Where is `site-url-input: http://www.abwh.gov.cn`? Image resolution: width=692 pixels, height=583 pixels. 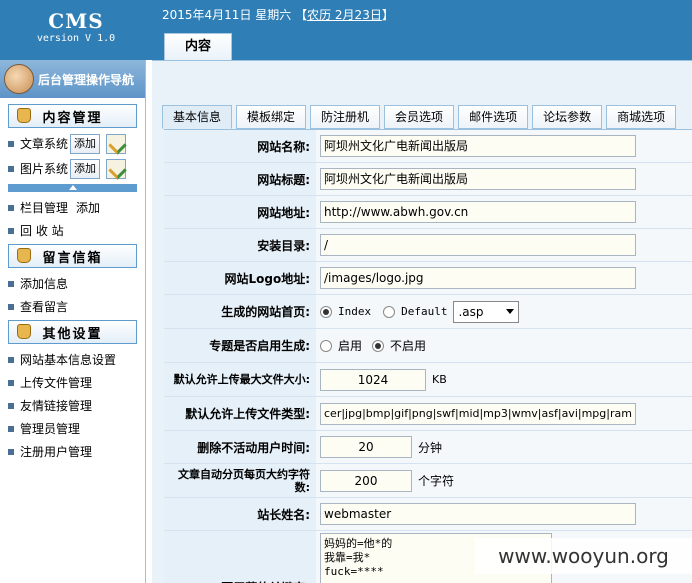 site-url-input: http://www.abwh.gov.cn is located at coordinates (478, 212).